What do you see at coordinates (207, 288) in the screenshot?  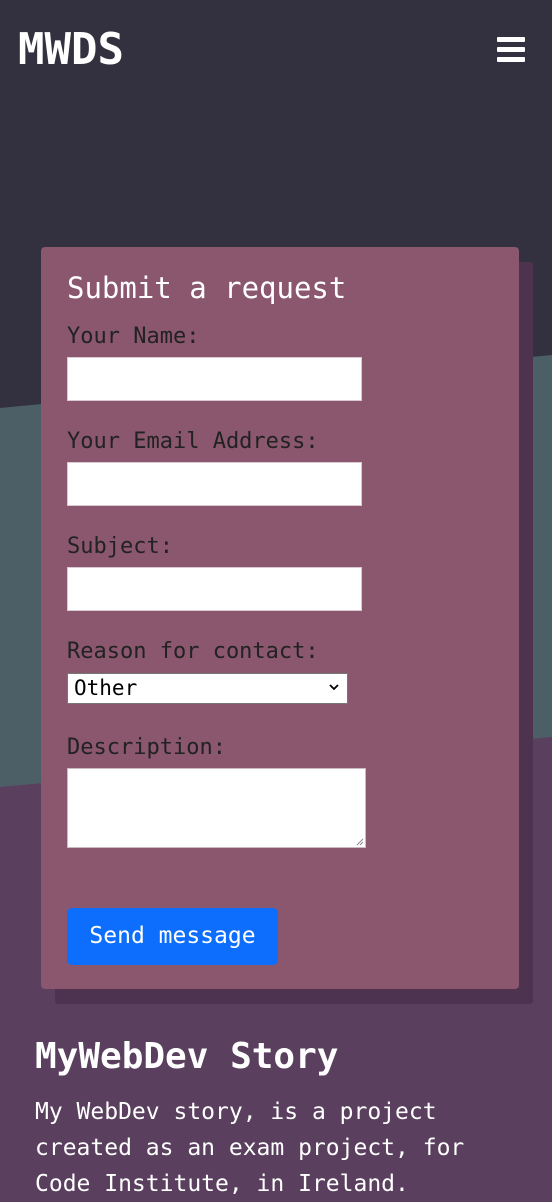 I see `form-title: Submit a request` at bounding box center [207, 288].